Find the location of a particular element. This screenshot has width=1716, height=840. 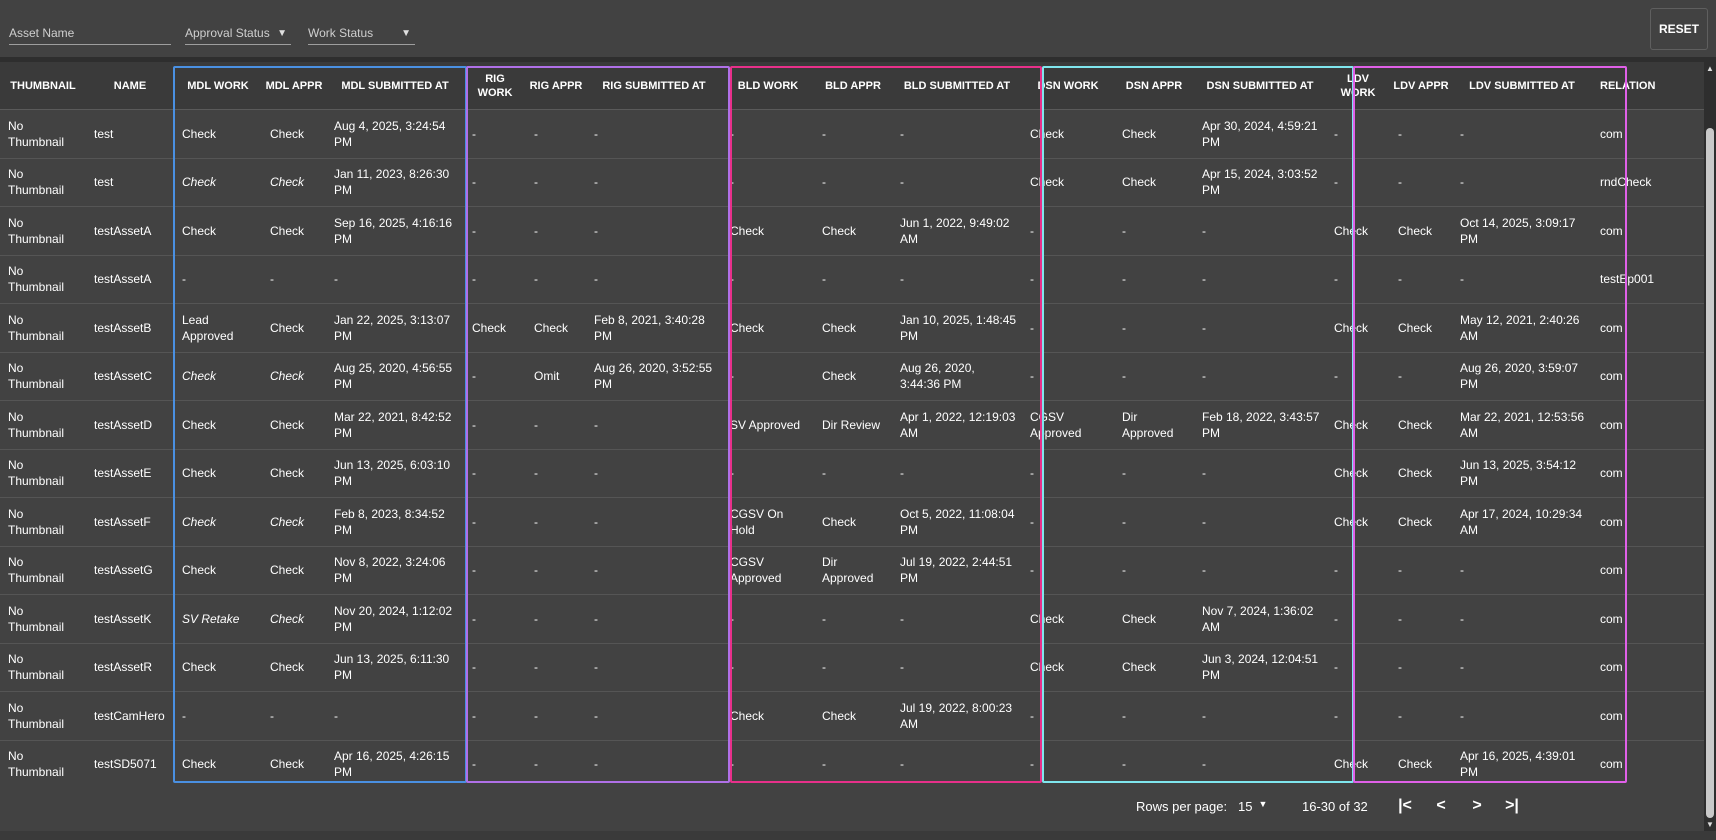

column-header: RIG APPR is located at coordinates (556, 86).